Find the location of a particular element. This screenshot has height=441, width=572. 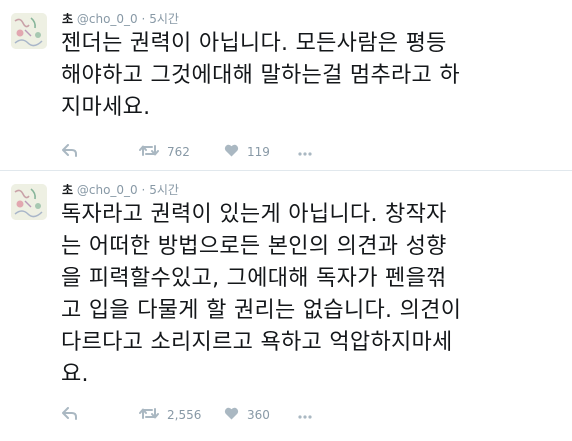

retweet-button: 762 is located at coordinates (164, 152).